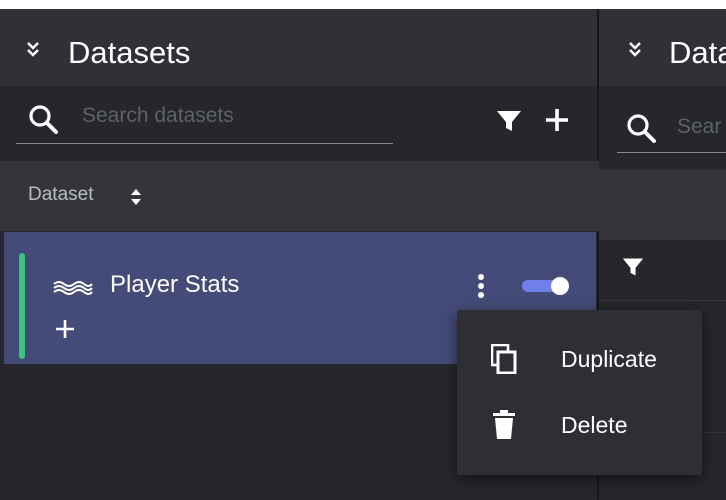 The image size is (726, 500). Describe the element at coordinates (609, 359) in the screenshot. I see `menu-item-label: Duplicate` at that location.